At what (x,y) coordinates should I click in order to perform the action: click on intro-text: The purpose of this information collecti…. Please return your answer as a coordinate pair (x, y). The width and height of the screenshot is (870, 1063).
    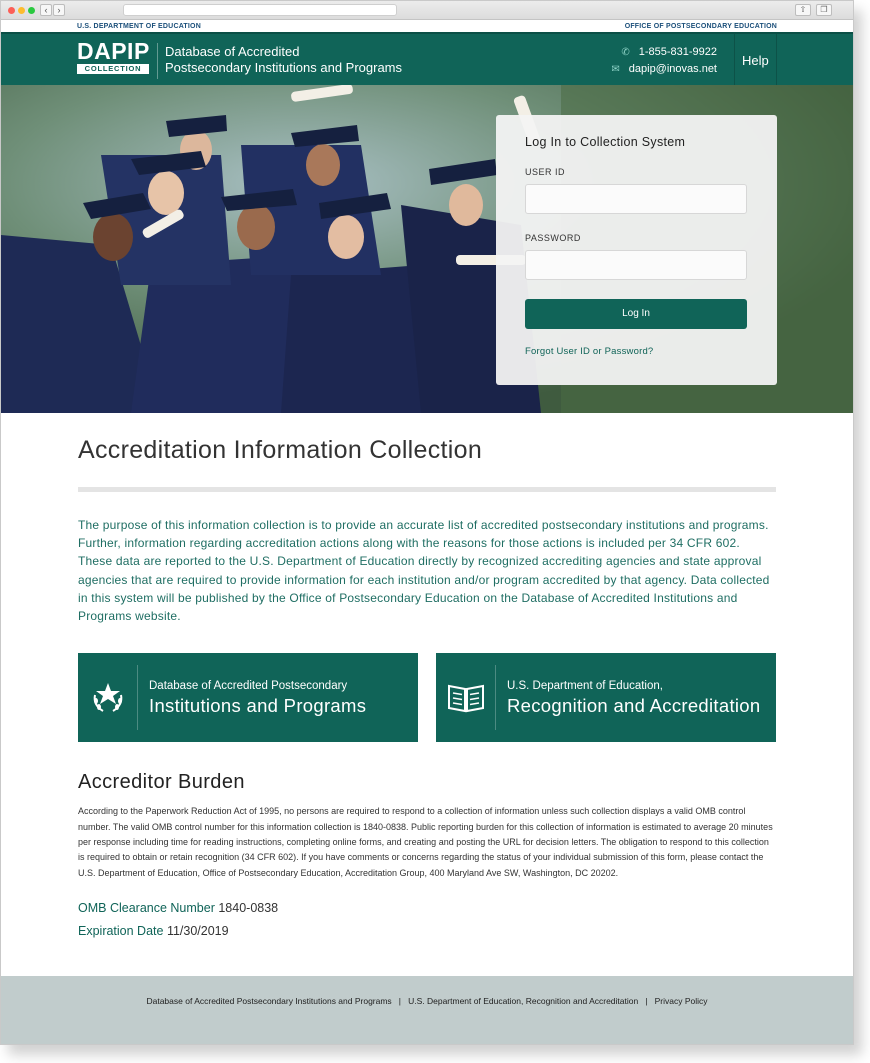
    Looking at the image, I should click on (424, 571).